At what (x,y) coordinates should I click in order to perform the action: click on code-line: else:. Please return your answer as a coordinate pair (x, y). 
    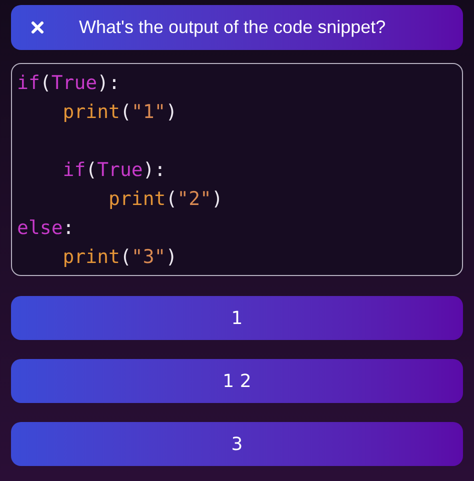
    Looking at the image, I should click on (45, 228).